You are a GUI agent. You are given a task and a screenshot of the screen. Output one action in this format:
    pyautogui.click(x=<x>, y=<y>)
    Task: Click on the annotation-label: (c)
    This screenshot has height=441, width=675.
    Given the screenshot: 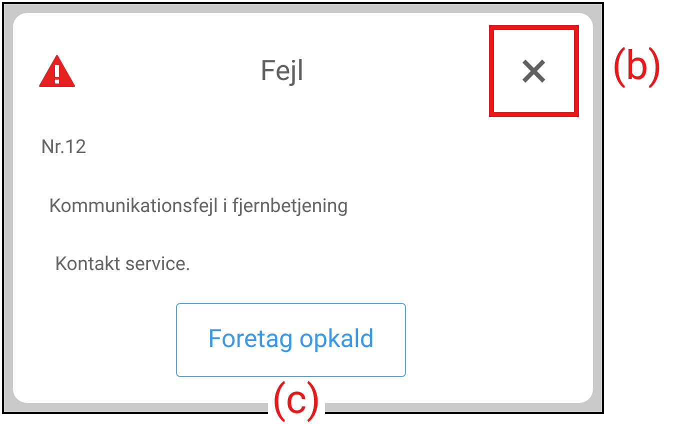 What is the action you would take?
    pyautogui.click(x=296, y=400)
    